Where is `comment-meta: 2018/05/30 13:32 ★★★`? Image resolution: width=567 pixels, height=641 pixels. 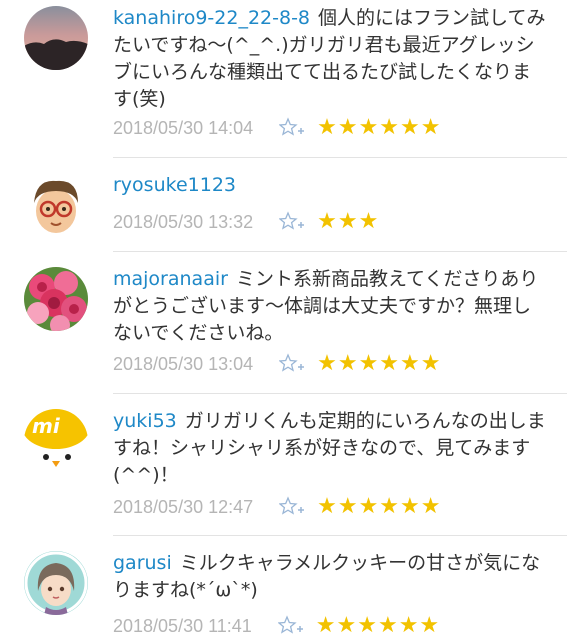 comment-meta: 2018/05/30 13:32 ★★★ is located at coordinates (246, 222).